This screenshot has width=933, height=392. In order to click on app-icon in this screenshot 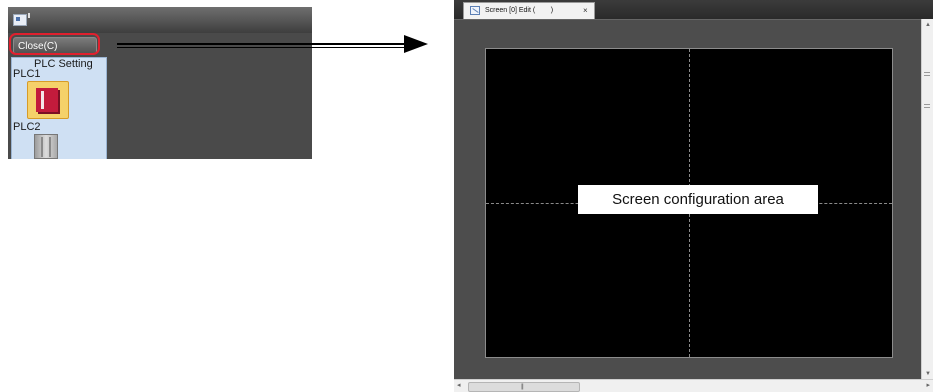, I will do `click(21, 19)`.